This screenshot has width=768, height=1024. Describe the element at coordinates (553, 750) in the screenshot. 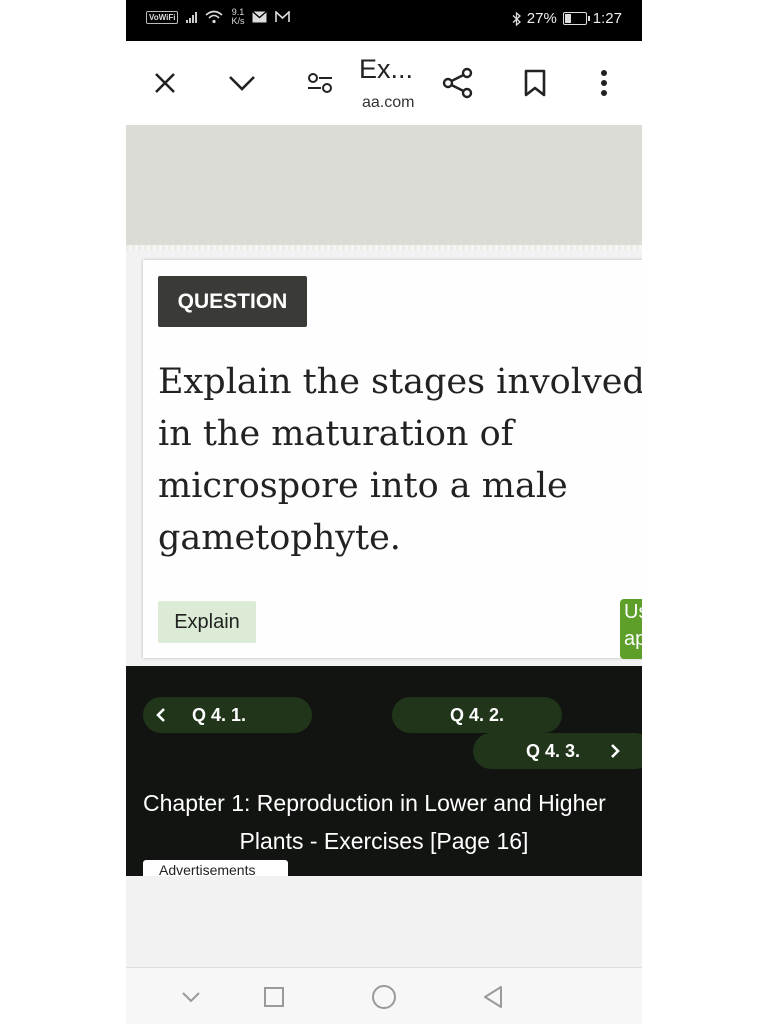

I see `next-question-label: Q 4. 3.` at that location.